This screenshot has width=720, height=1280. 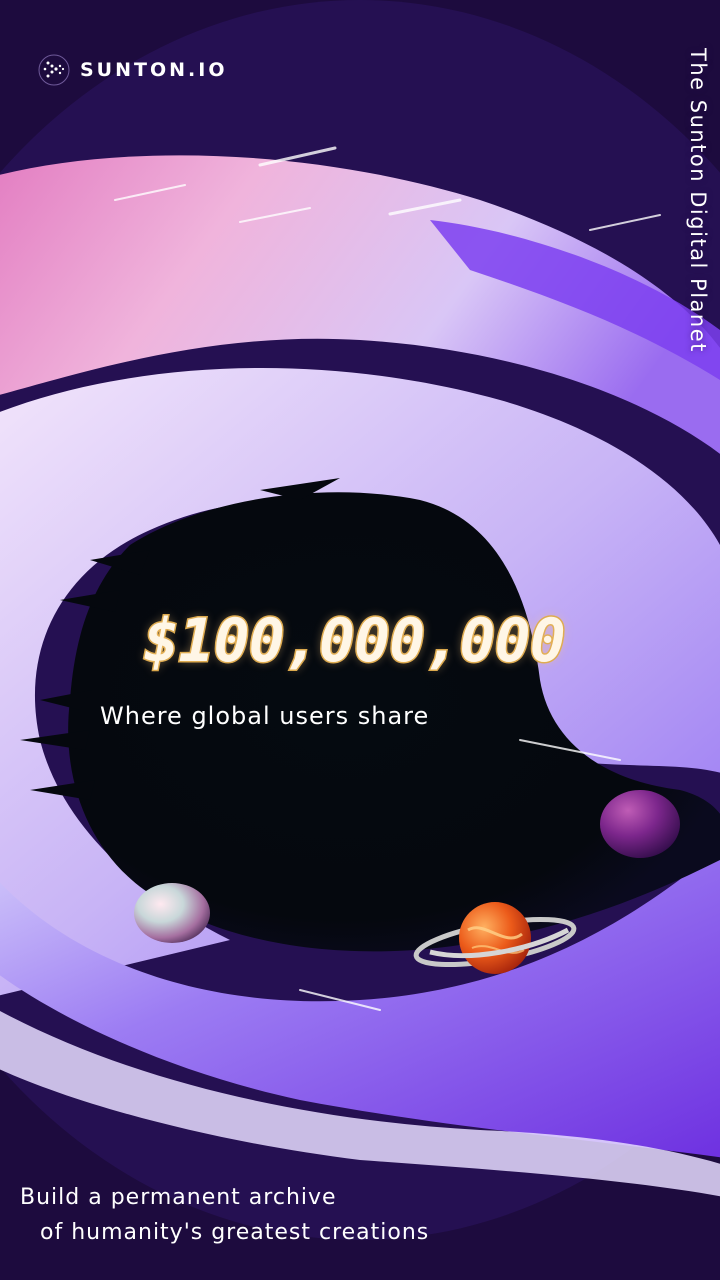 I want to click on hero-amount: $100,000,000, so click(x=354, y=641).